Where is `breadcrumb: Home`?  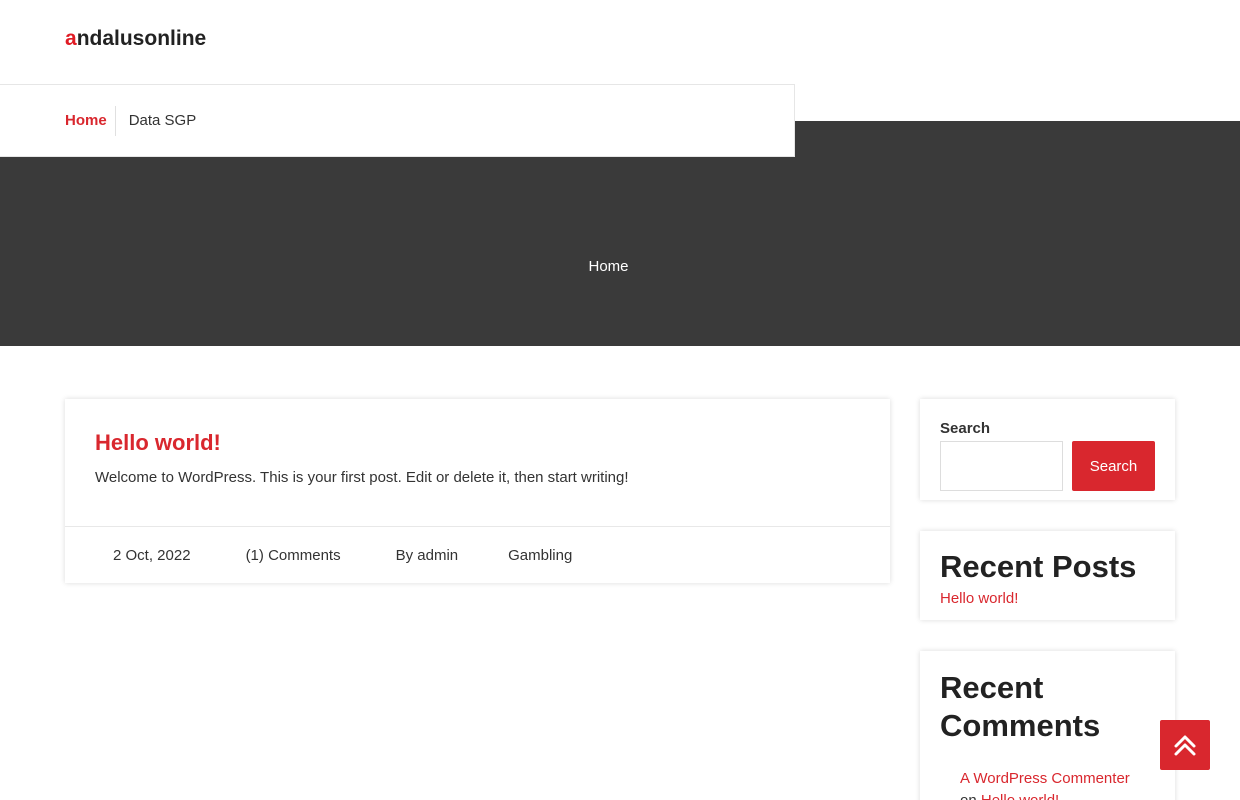 breadcrumb: Home is located at coordinates (608, 266).